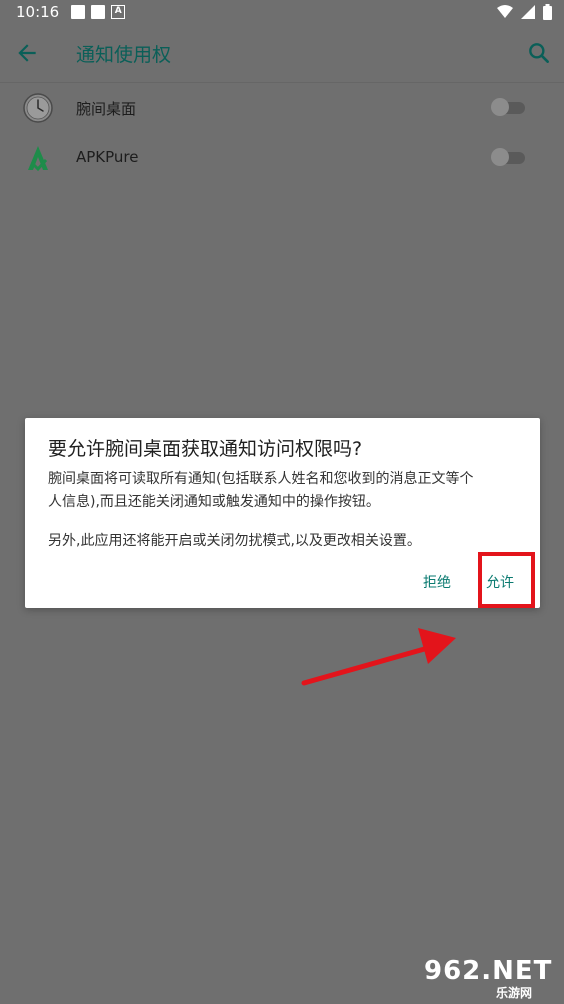 The image size is (564, 1004). I want to click on signal-icon, so click(528, 12).